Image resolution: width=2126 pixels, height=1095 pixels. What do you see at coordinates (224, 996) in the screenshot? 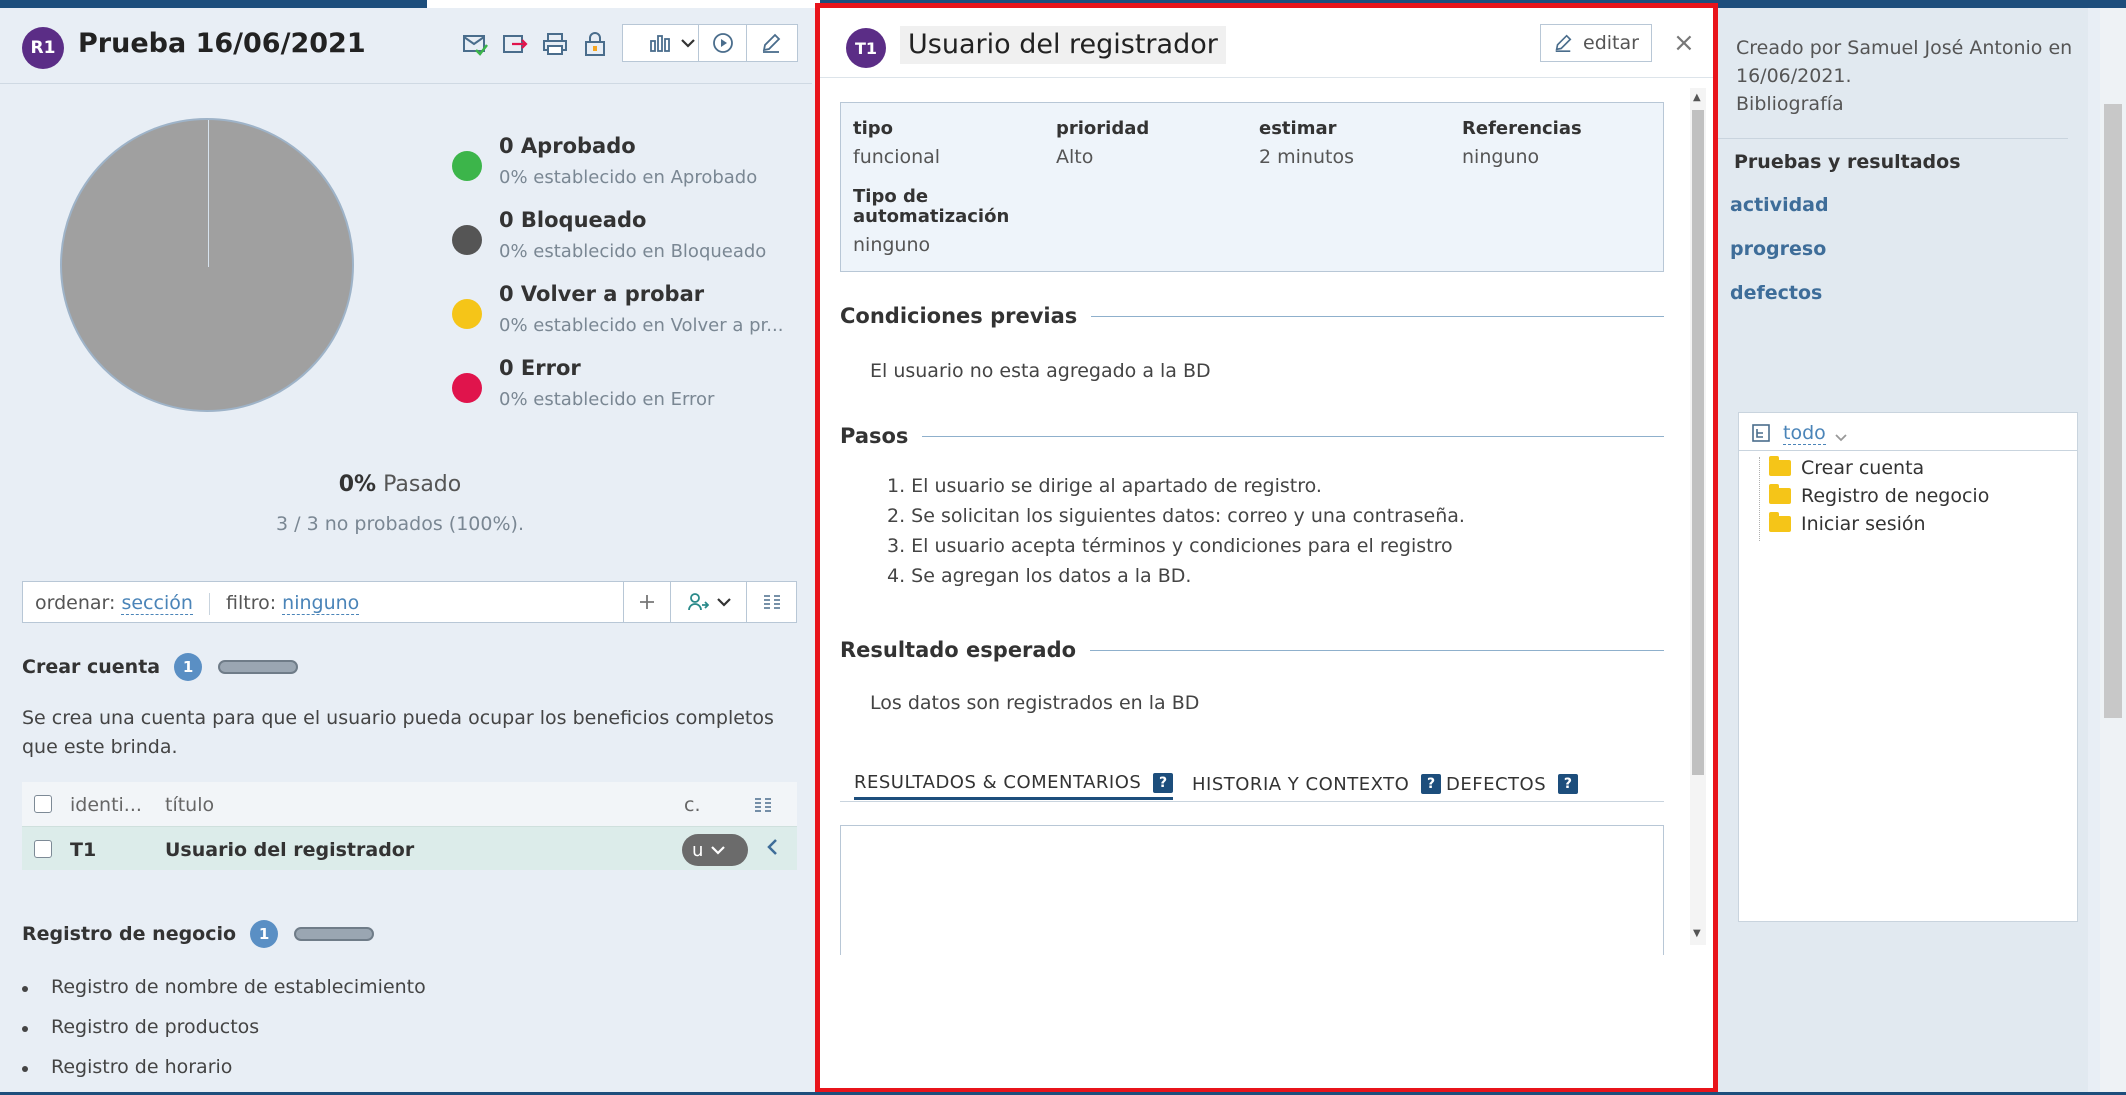
I see `list-item: Registro de nombre de establecimiento` at bounding box center [224, 996].